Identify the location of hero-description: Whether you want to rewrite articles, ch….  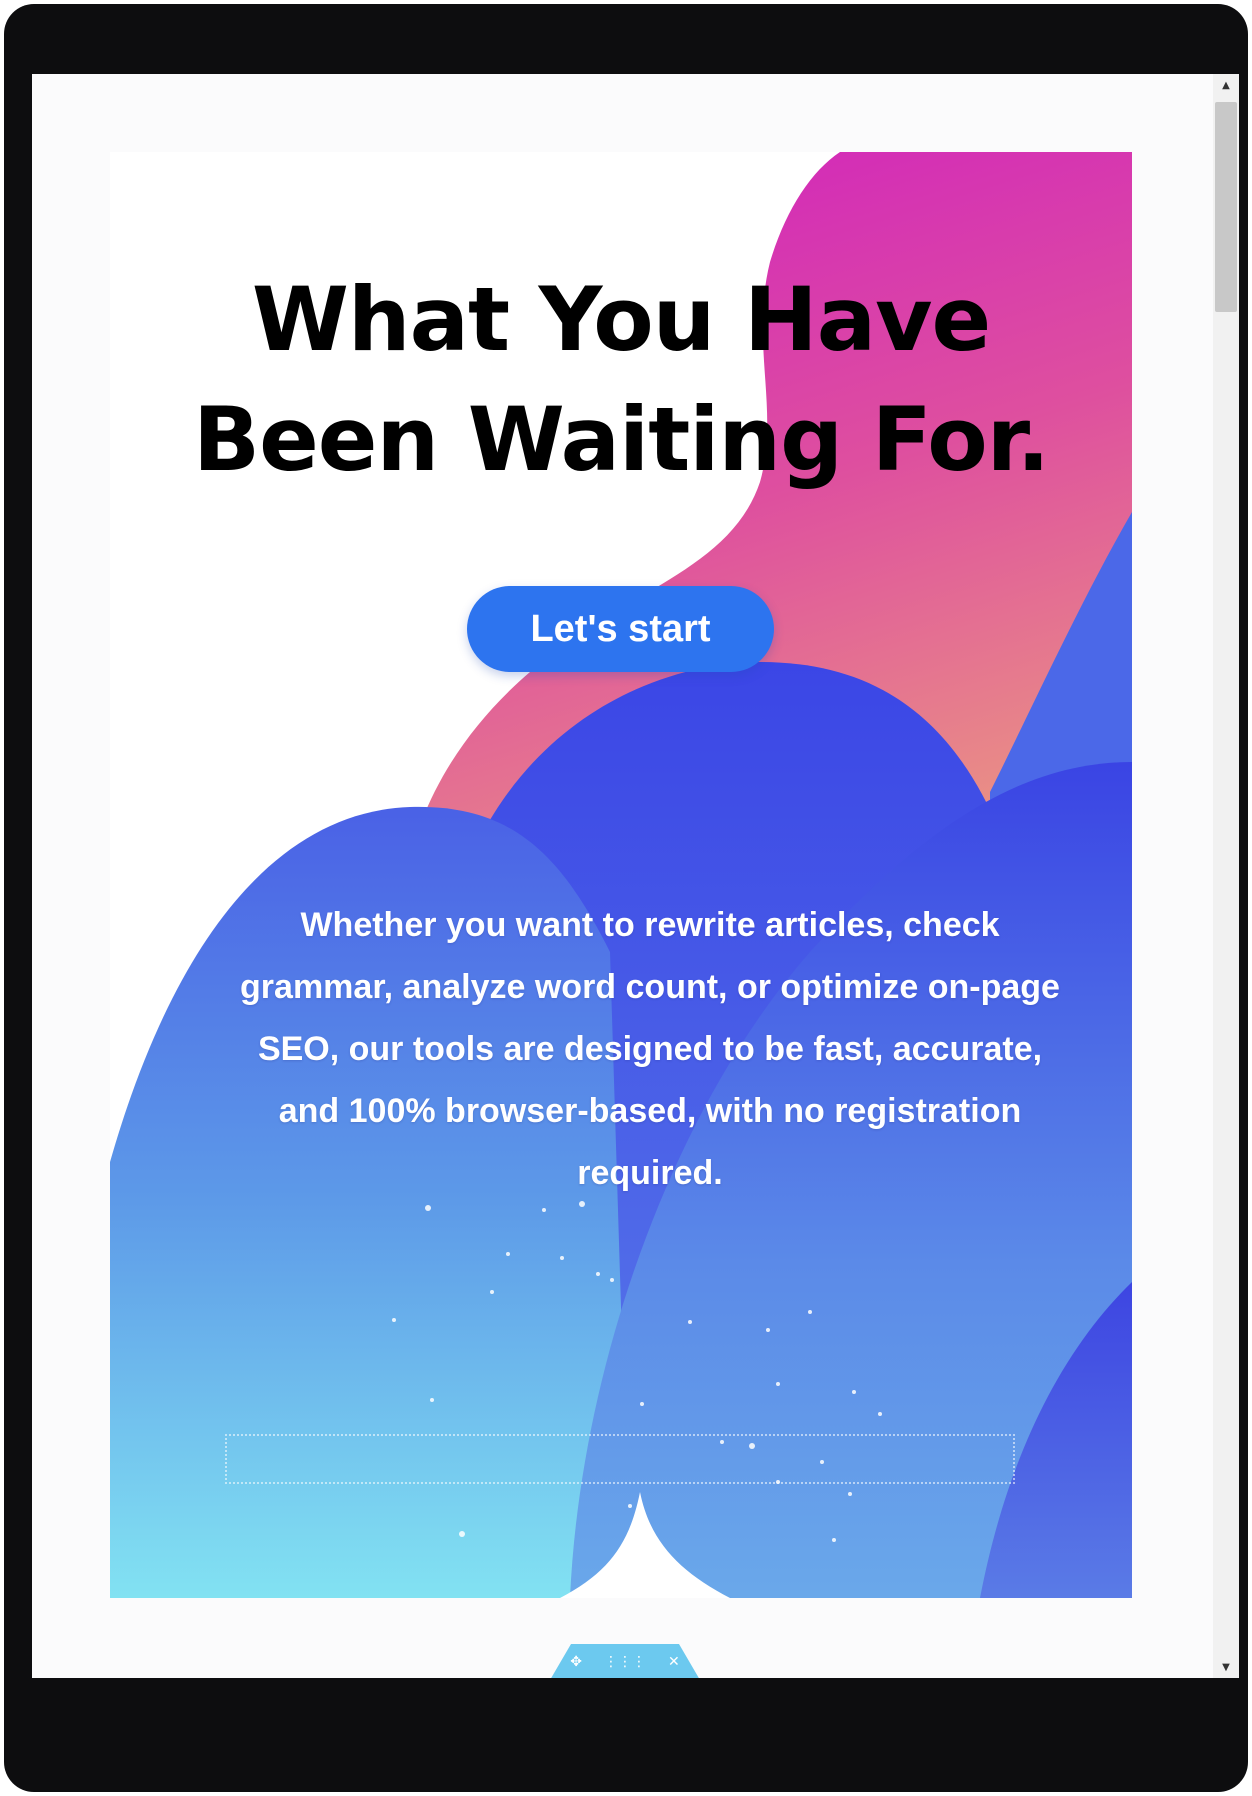
(650, 1049).